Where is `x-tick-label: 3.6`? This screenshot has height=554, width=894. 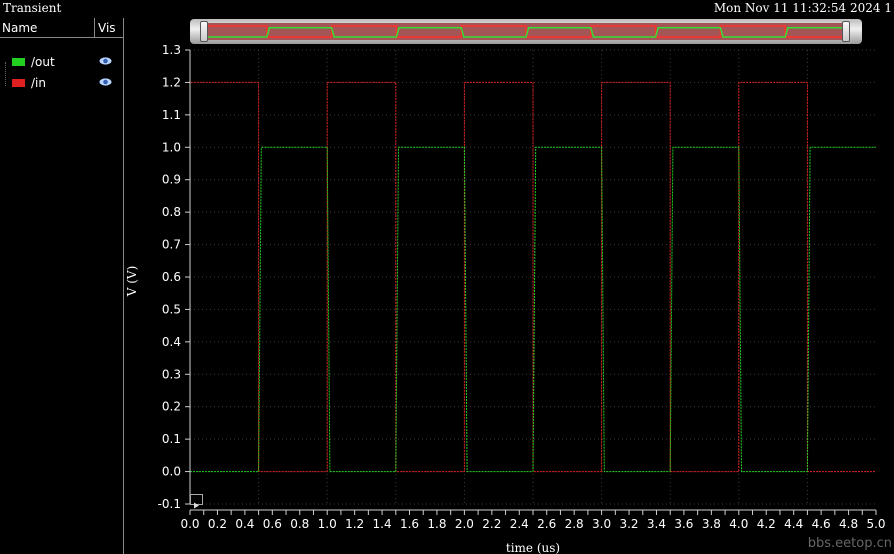
x-tick-label: 3.6 is located at coordinates (683, 524).